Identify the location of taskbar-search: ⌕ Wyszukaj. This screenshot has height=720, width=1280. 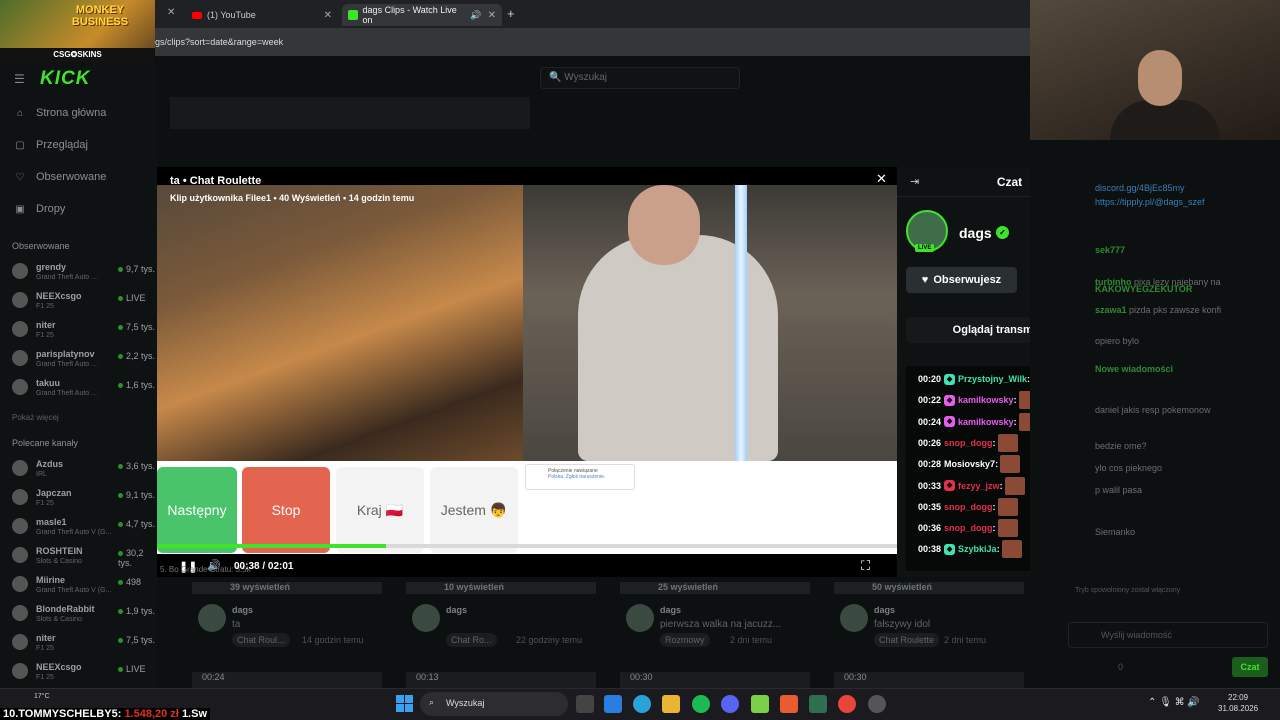
(494, 704).